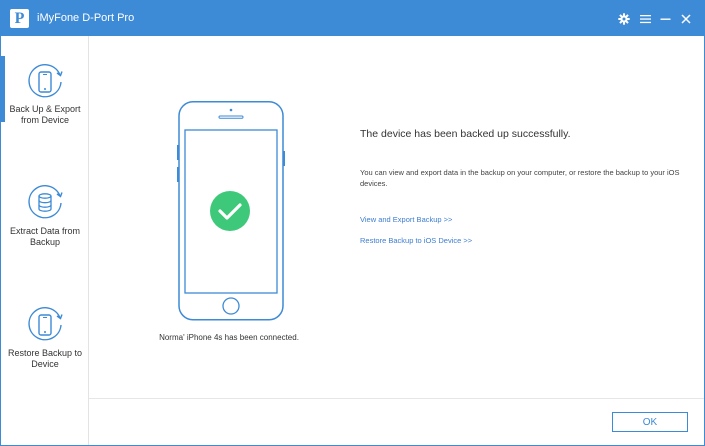 The width and height of the screenshot is (705, 446). I want to click on check-circle-icon, so click(230, 211).